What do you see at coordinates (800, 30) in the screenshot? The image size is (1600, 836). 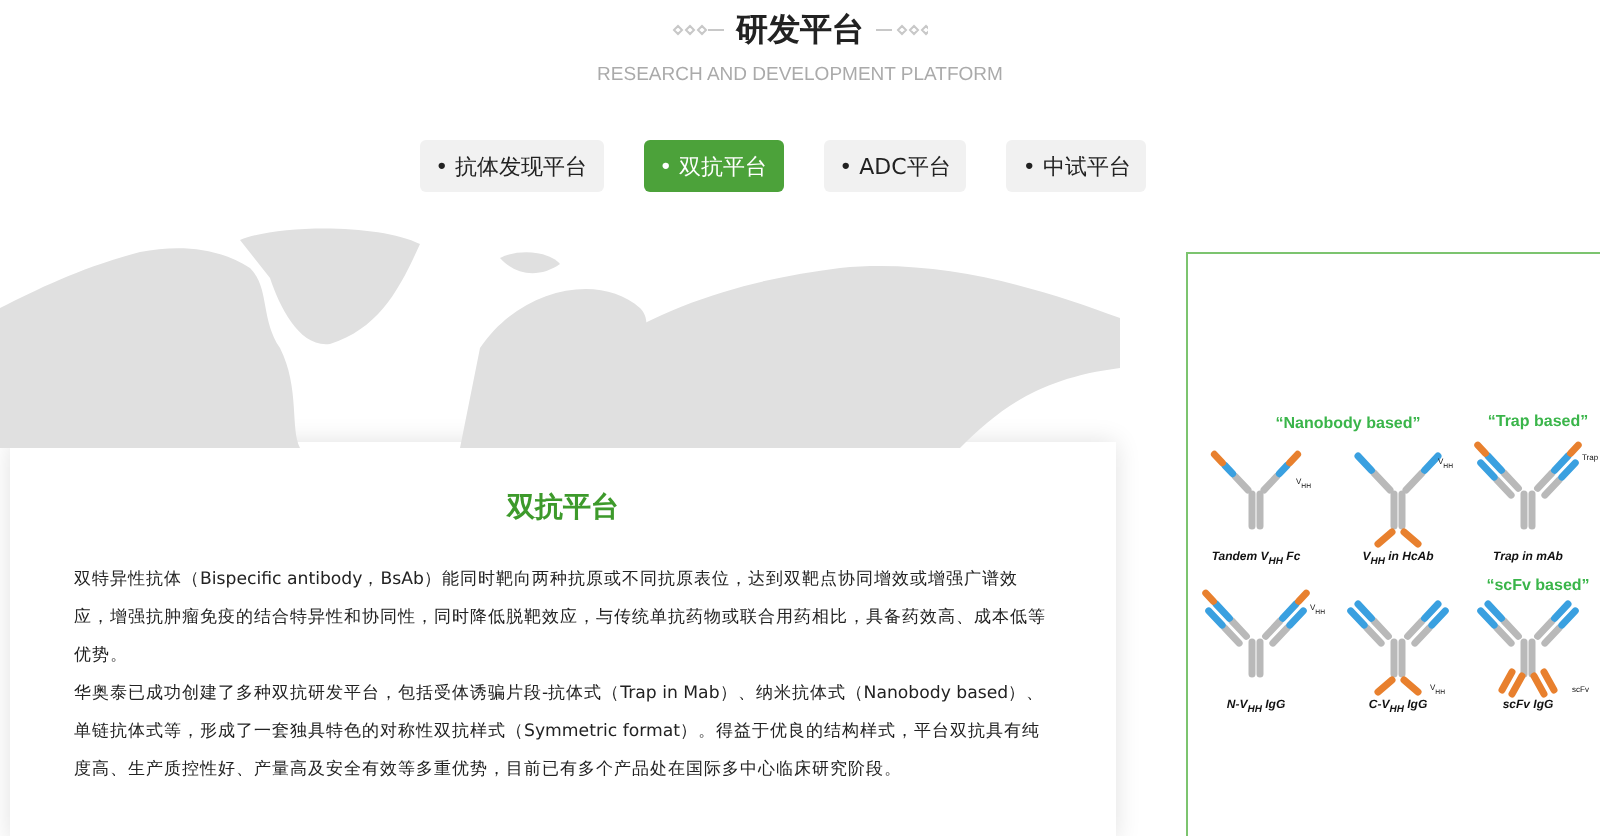 I see `section-title: 研发平台` at bounding box center [800, 30].